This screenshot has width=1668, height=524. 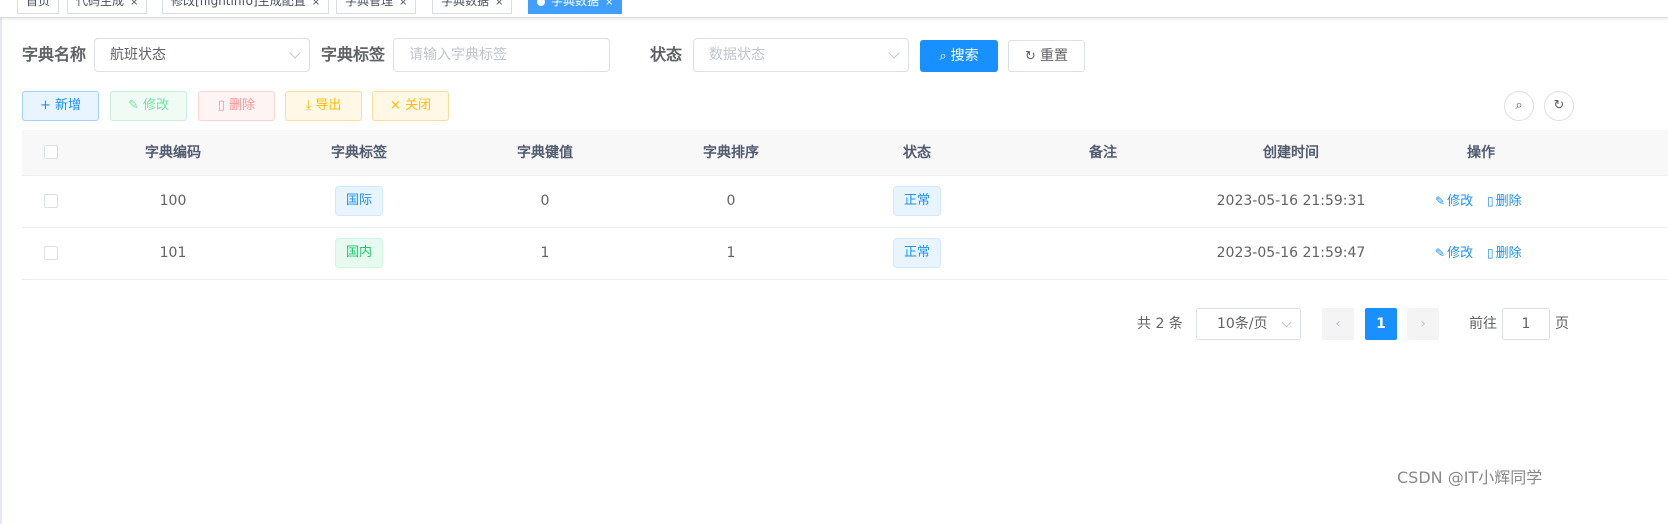 What do you see at coordinates (1291, 201) in the screenshot?
I see `cell-created: 2023-05-16 21:59:31` at bounding box center [1291, 201].